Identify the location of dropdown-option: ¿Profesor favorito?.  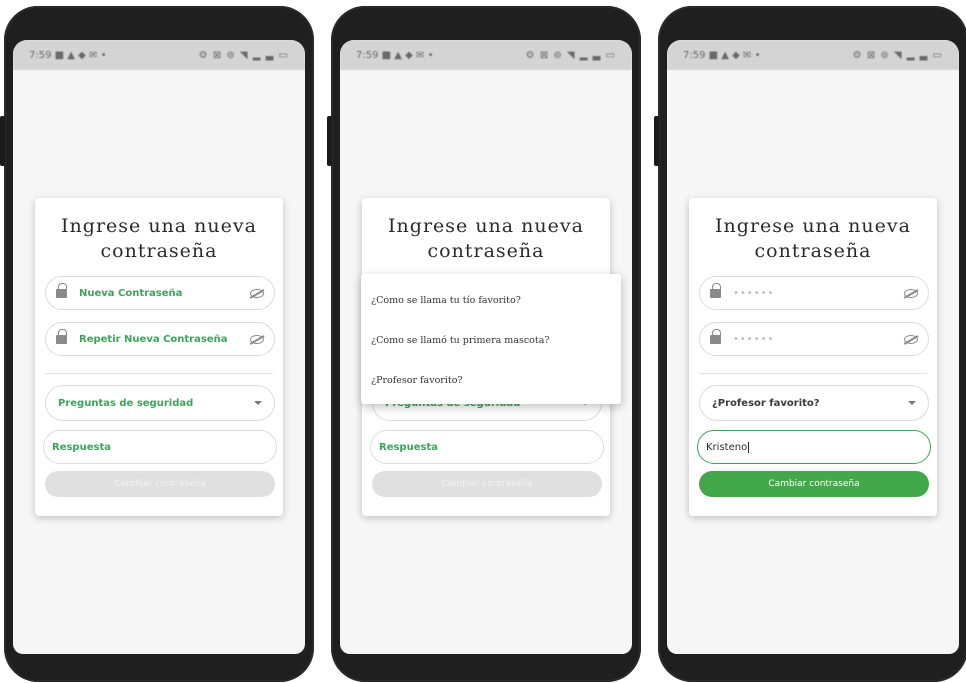
(491, 380).